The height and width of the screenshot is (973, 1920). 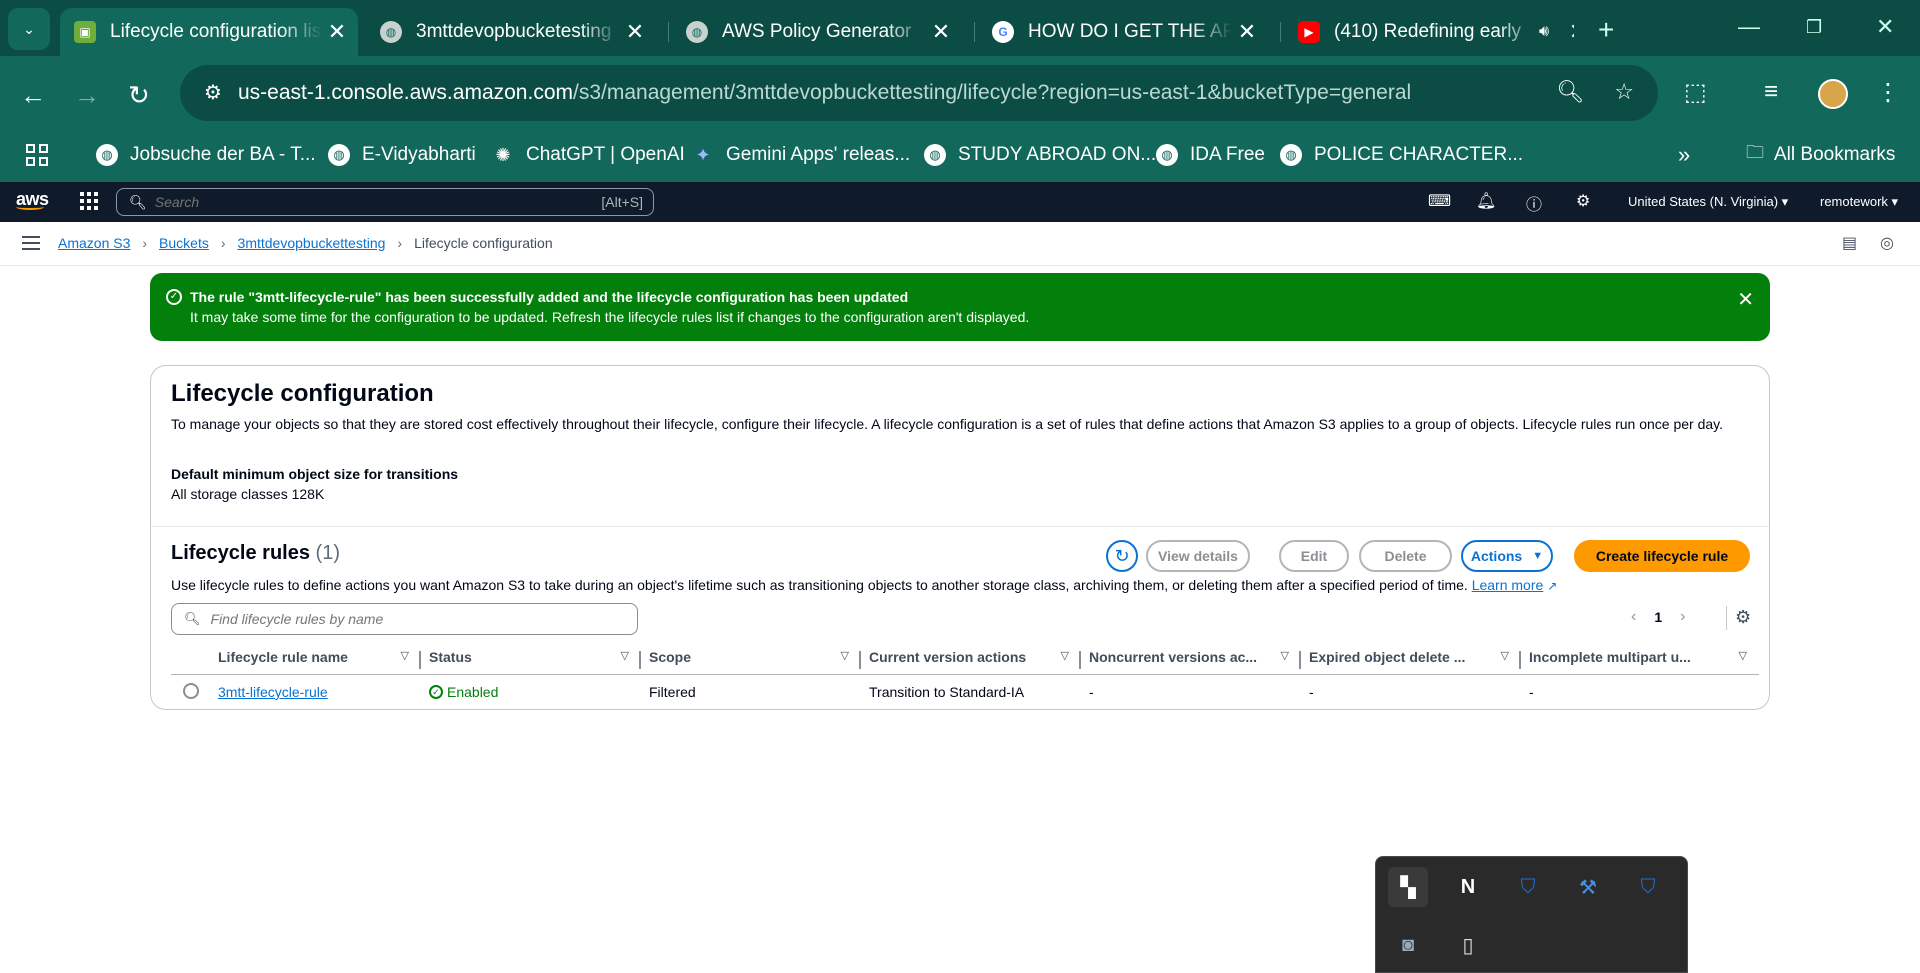 I want to click on column-header-incomplete-multipart: Incomplete multipart u... ▽, so click(x=1640, y=661).